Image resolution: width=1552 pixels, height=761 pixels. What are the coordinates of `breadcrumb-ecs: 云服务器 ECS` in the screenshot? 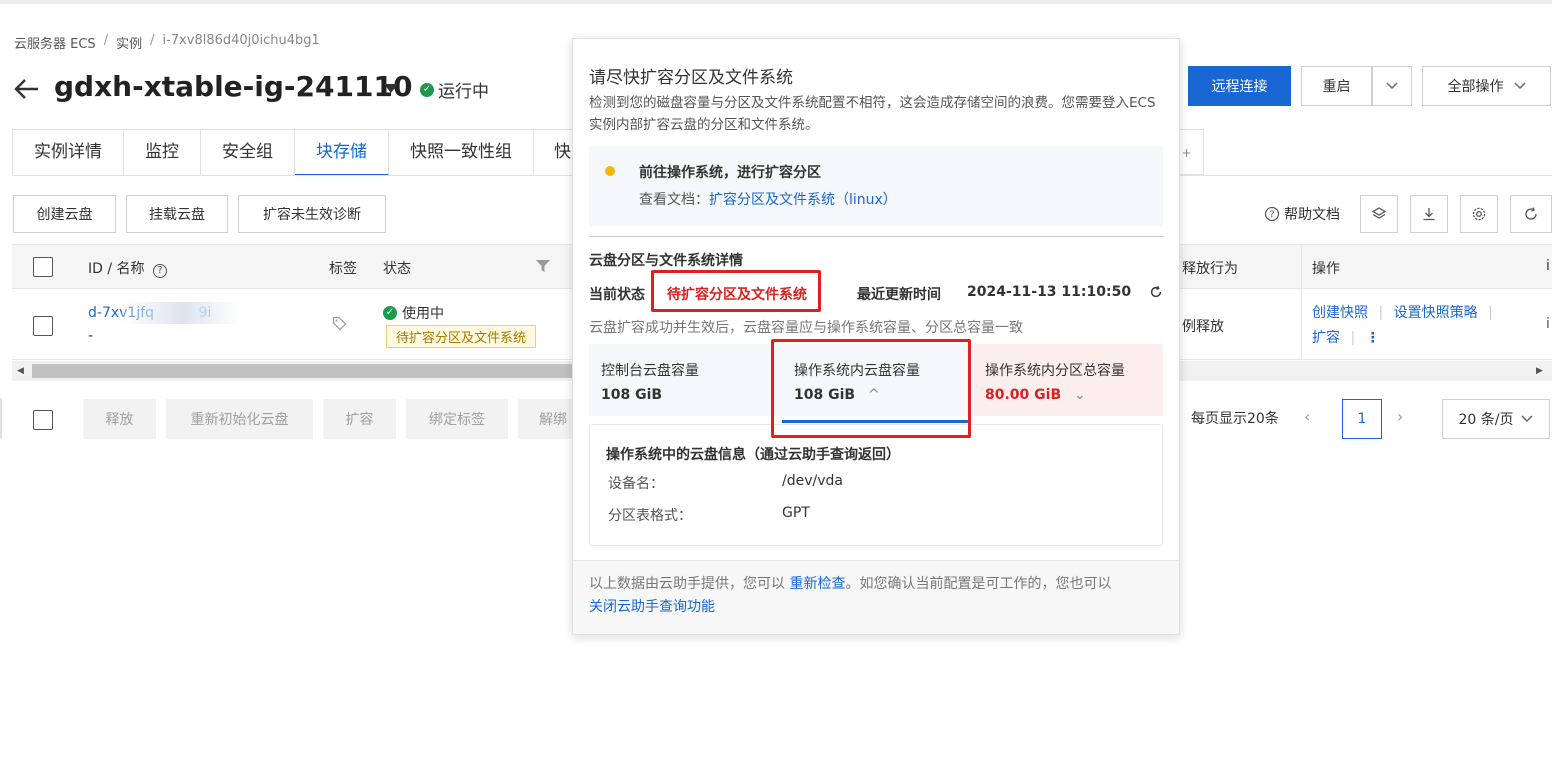 It's located at (55, 42).